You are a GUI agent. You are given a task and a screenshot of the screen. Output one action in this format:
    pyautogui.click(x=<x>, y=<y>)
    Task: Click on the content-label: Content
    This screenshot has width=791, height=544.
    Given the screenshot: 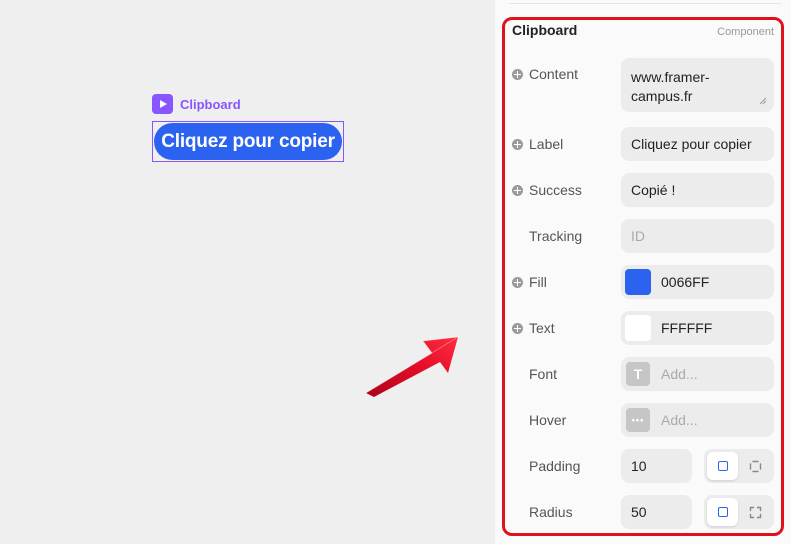 What is the action you would take?
    pyautogui.click(x=554, y=74)
    